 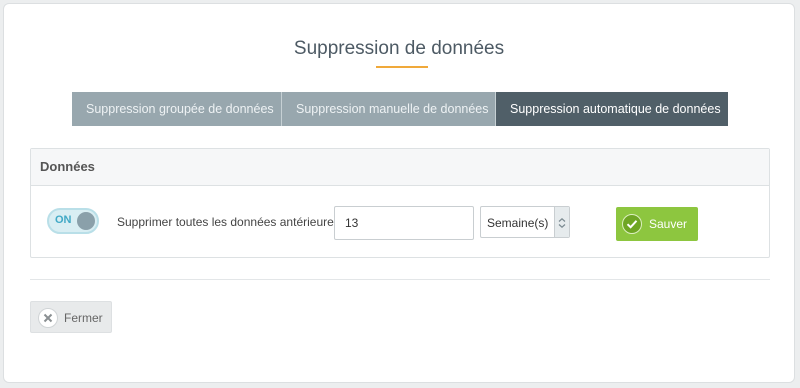 I want to click on toggle-label: ON, so click(x=63, y=220).